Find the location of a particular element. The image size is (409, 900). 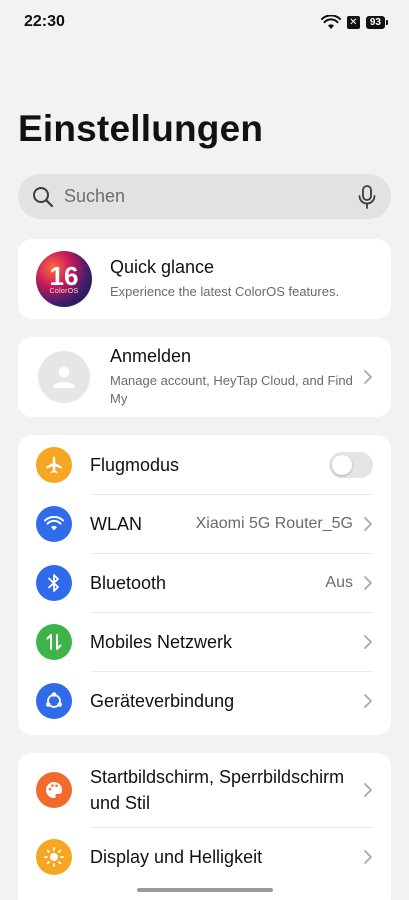

status-icons: ✕ 93 is located at coordinates (354, 22).